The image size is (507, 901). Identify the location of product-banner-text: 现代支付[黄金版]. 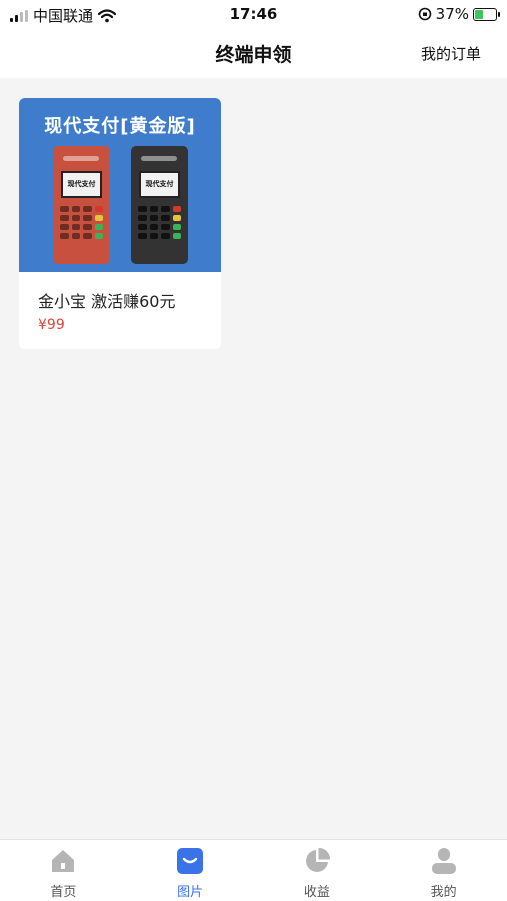
(120, 126).